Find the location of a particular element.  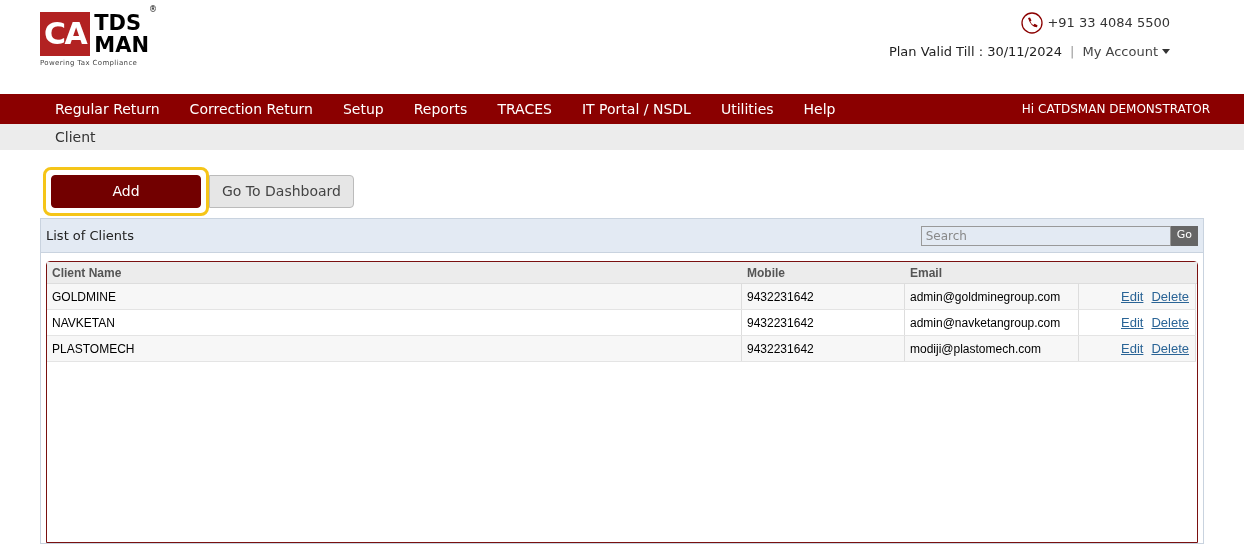

caret-icon is located at coordinates (1166, 52).